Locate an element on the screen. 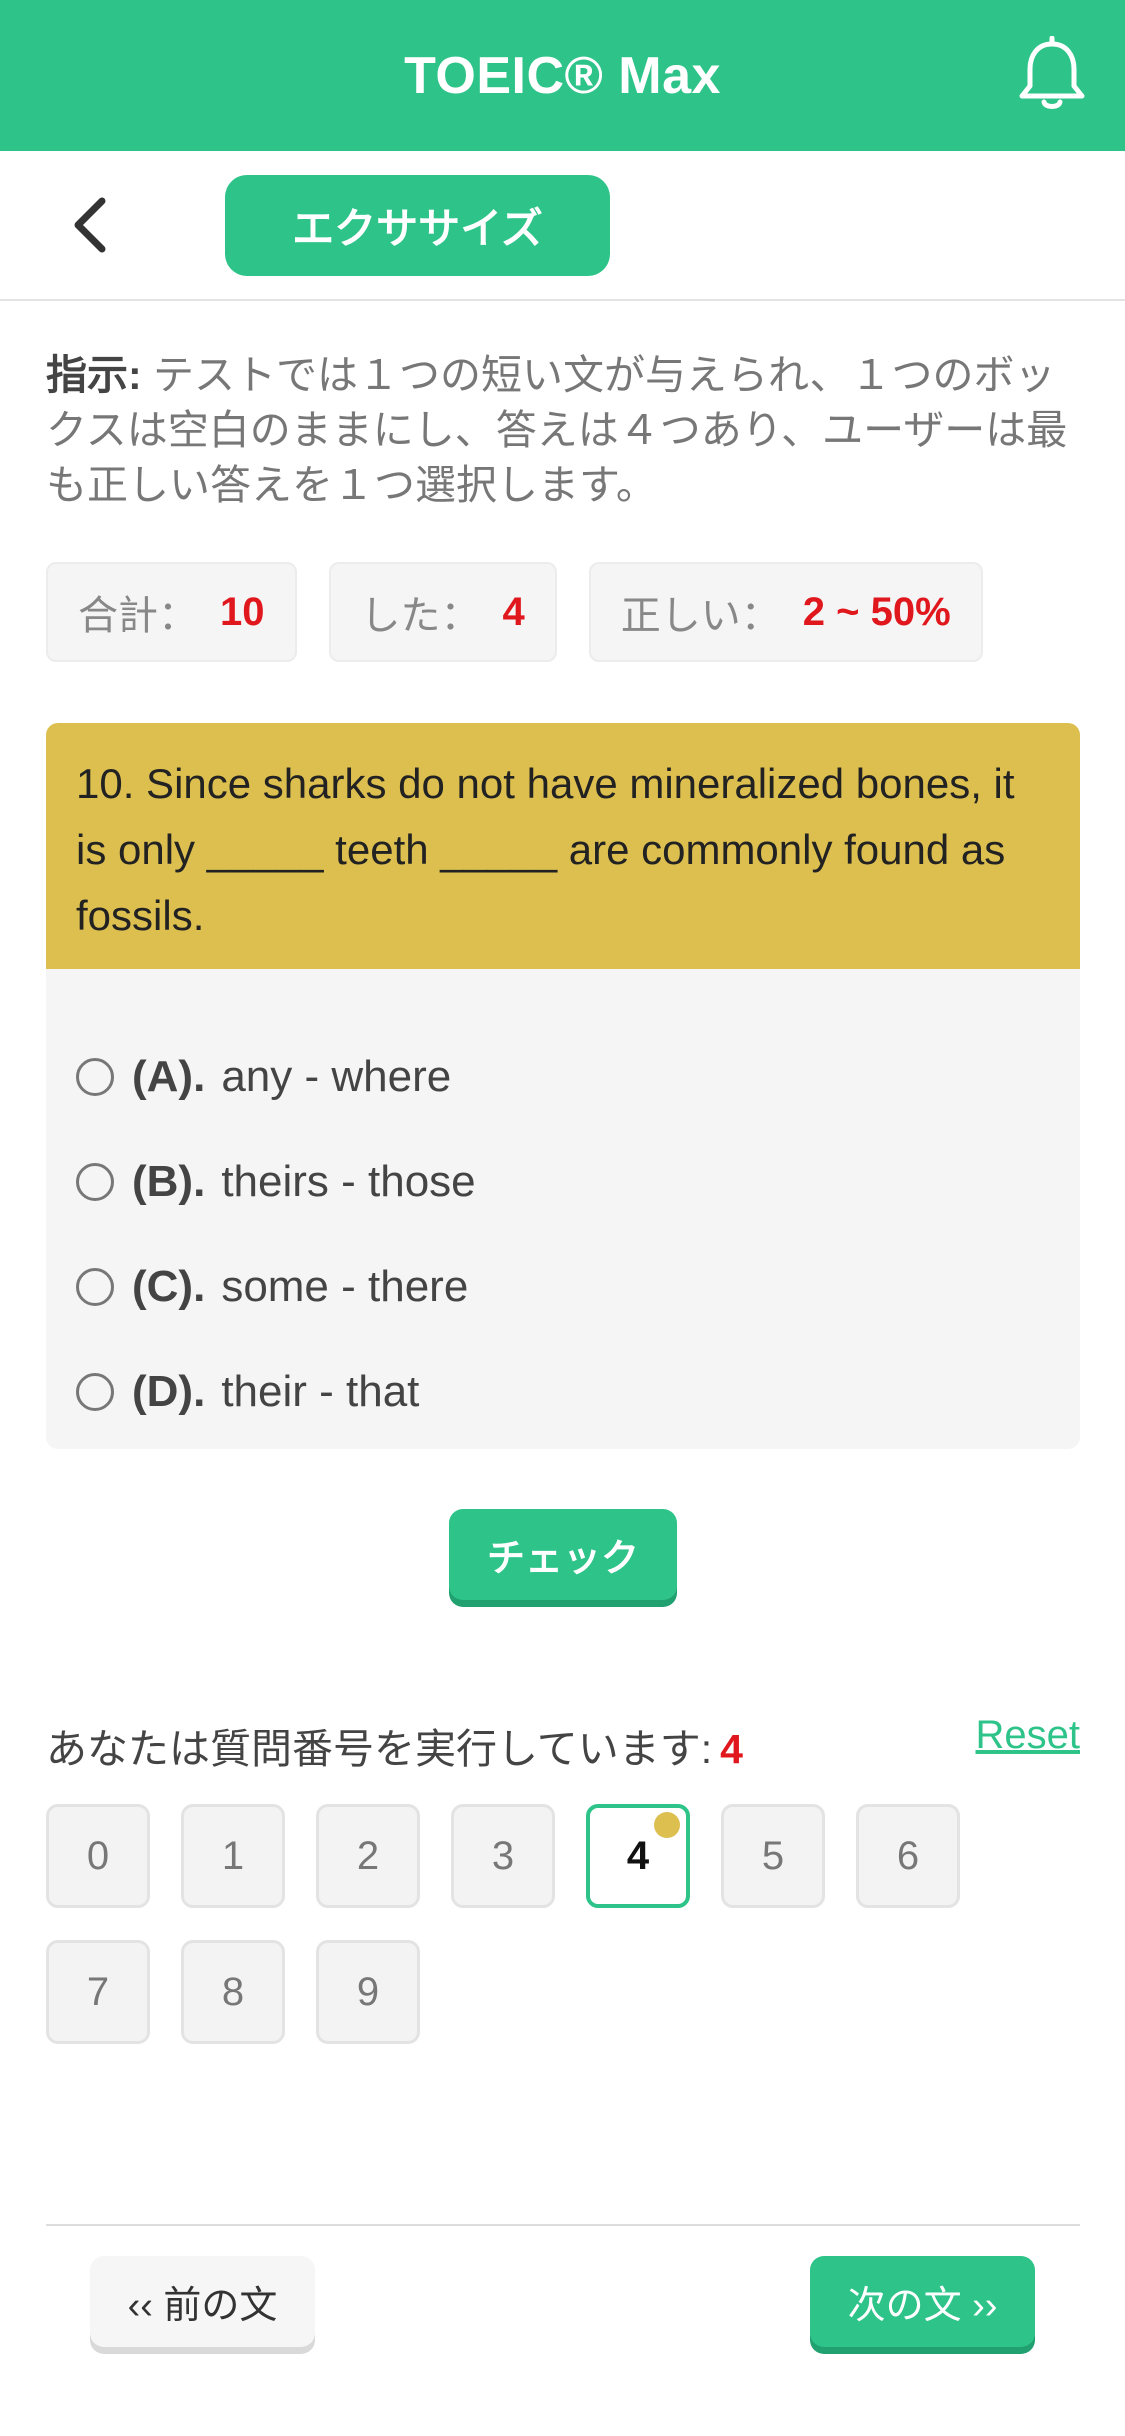 The width and height of the screenshot is (1125, 2436). instruction-label: 指示: is located at coordinates (94, 375).